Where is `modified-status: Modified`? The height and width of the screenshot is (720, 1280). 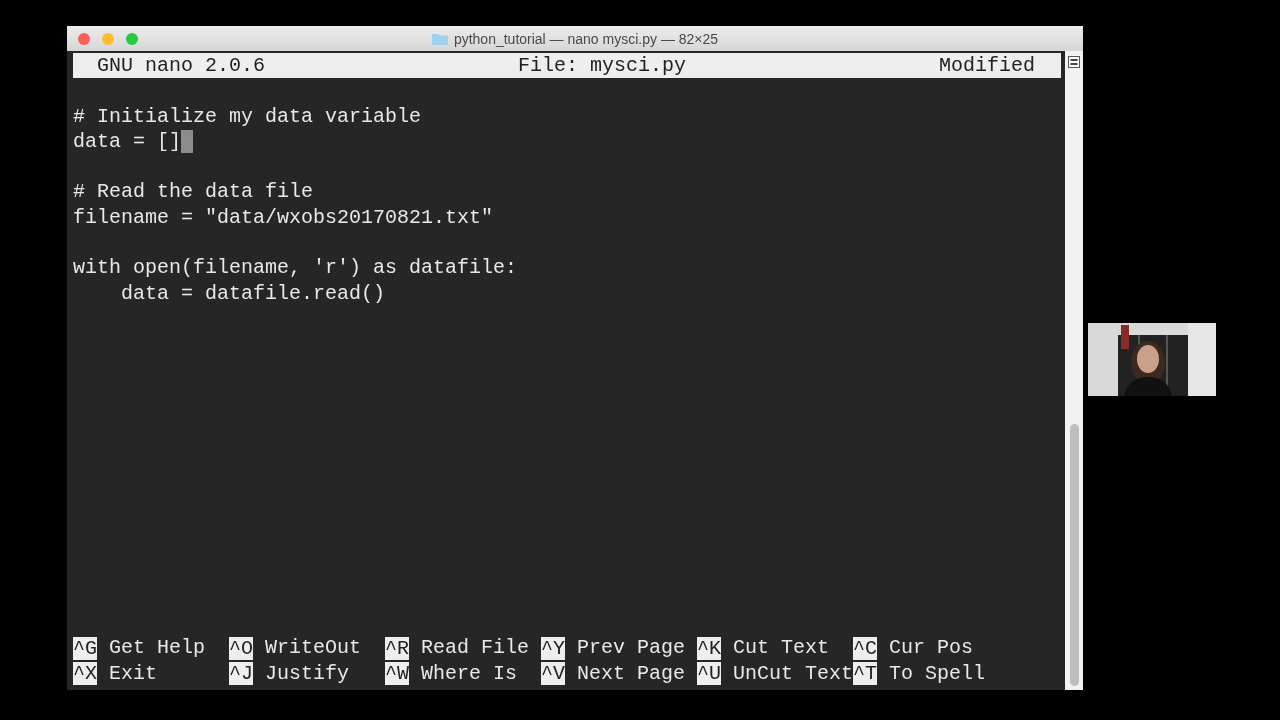
modified-status: Modified is located at coordinates (986, 66).